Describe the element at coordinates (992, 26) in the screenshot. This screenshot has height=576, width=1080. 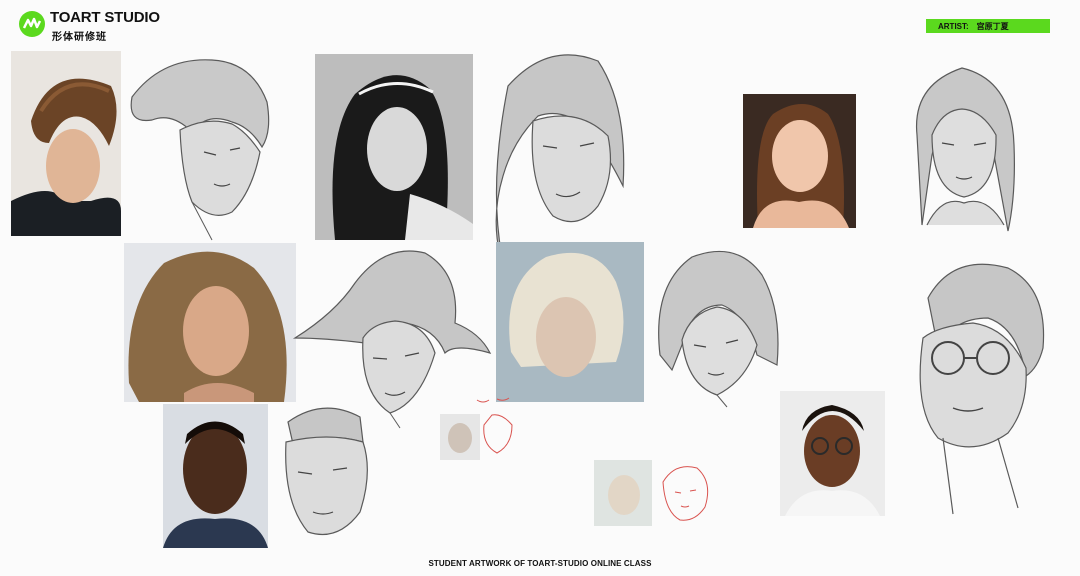
I see `artist-name: 宫原丁夏` at that location.